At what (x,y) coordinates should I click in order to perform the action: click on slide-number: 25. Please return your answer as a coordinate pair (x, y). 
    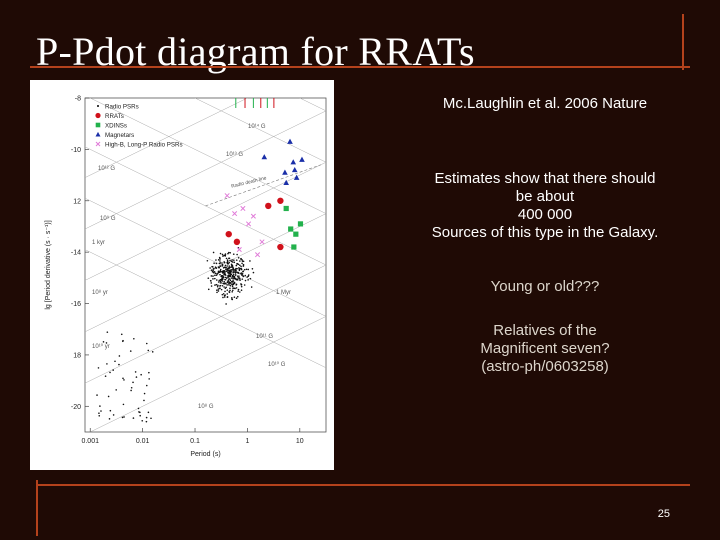
    Looking at the image, I should click on (663, 514).